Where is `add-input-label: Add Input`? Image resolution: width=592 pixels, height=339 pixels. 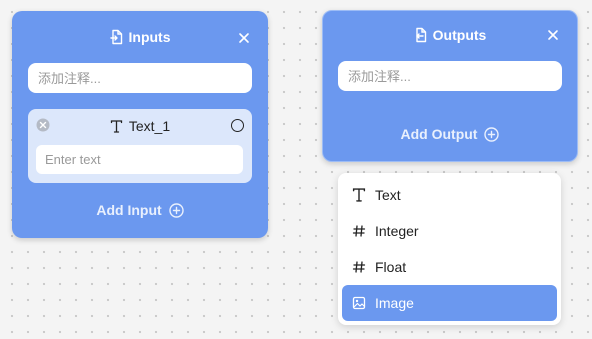 add-input-label: Add Input is located at coordinates (129, 210).